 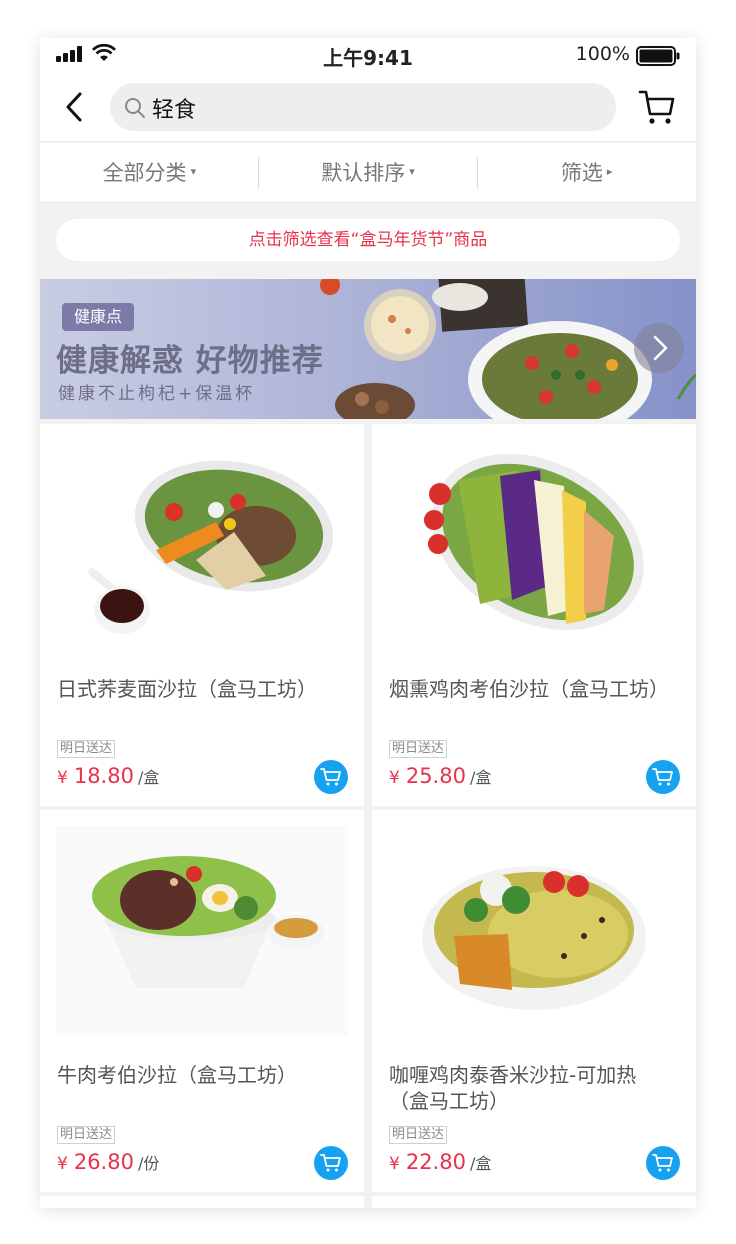 What do you see at coordinates (177, 1075) in the screenshot?
I see `product-name: 牛肉考伯沙拉（盒马工坊）` at bounding box center [177, 1075].